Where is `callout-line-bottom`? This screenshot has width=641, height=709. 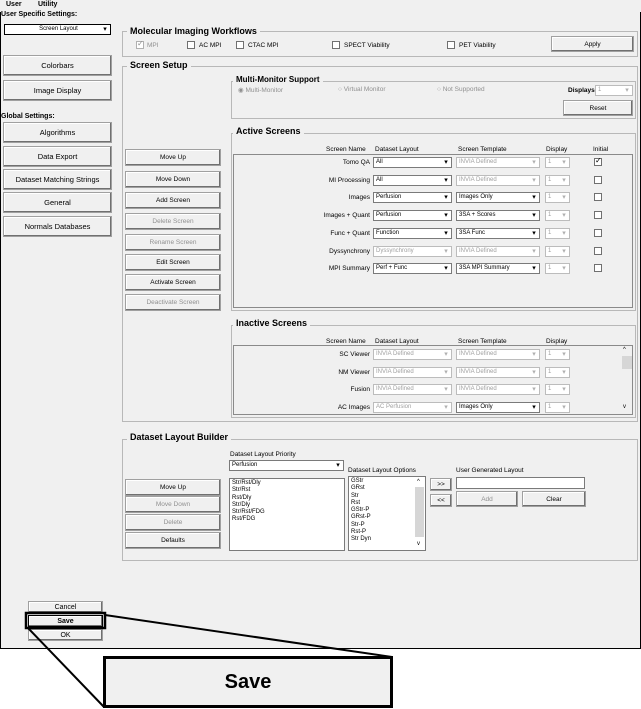 callout-line-bottom is located at coordinates (66, 667).